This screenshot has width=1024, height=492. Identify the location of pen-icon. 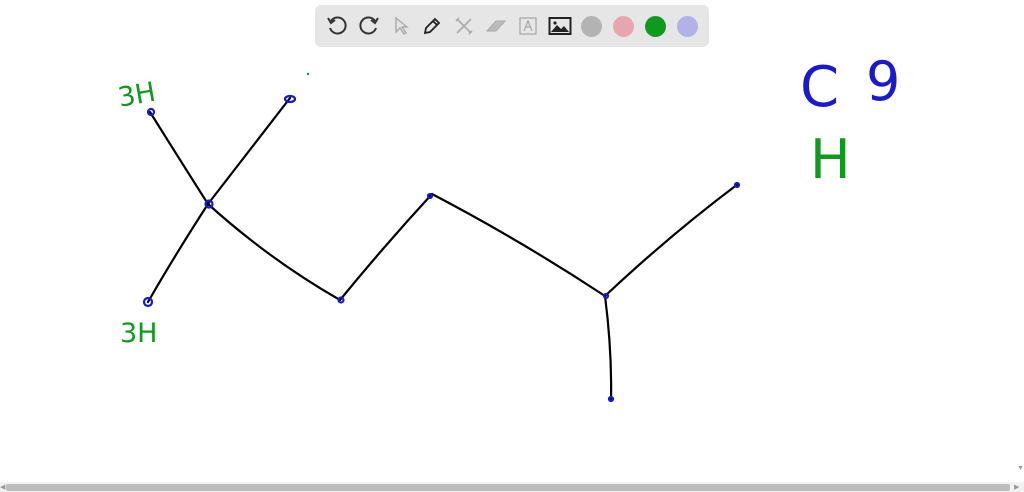
(432, 26).